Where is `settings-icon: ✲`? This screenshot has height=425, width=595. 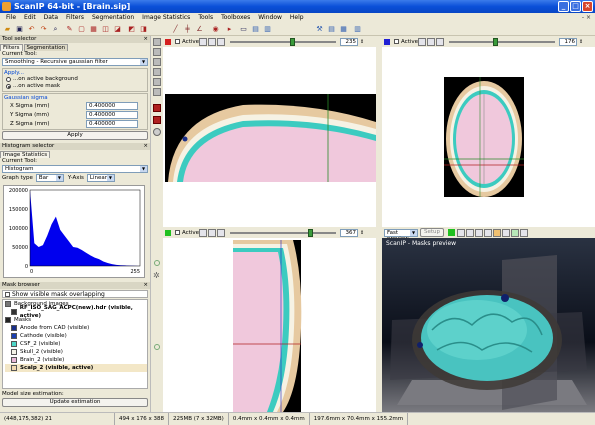 settings-icon: ✲ is located at coordinates (157, 276).